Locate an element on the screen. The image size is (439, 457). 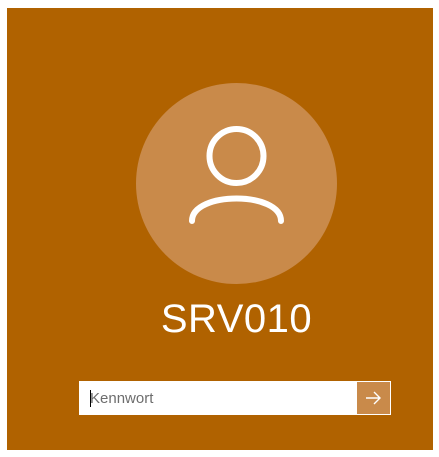
username-label: SRV010 is located at coordinates (236, 319).